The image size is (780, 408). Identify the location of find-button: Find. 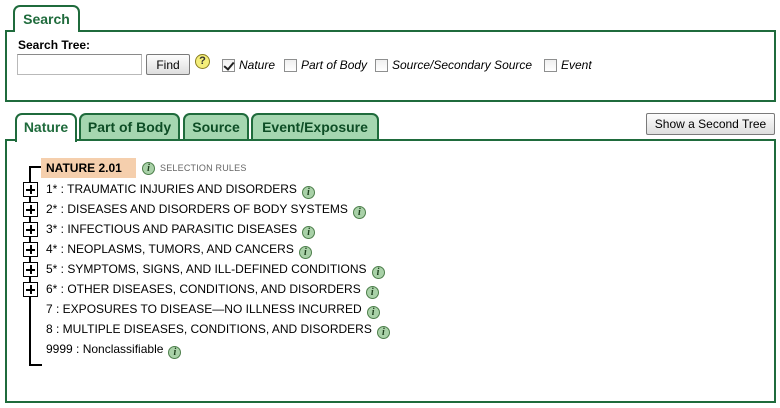
(168, 64).